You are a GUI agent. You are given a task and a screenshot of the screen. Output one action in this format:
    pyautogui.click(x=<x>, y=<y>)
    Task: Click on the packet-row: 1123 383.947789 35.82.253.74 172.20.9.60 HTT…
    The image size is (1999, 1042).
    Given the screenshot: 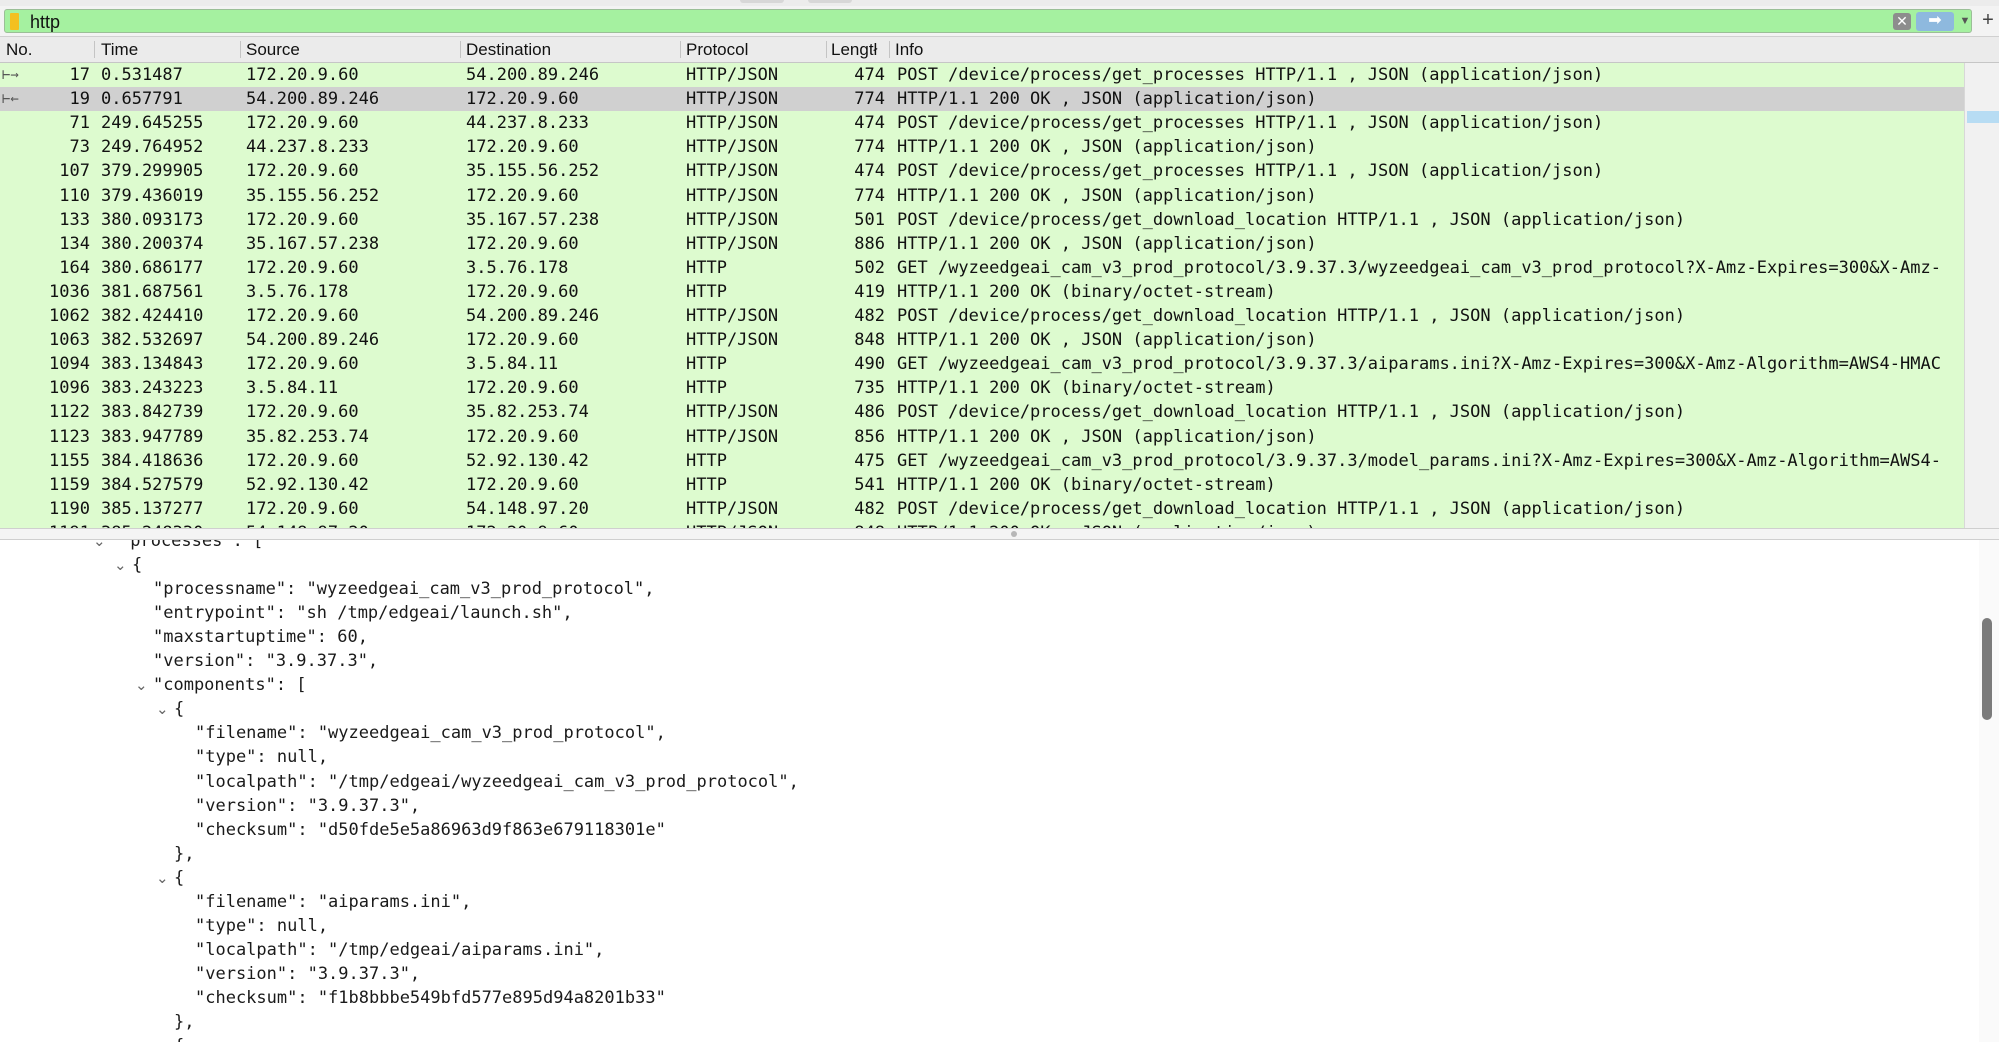 What is the action you would take?
    pyautogui.click(x=982, y=437)
    